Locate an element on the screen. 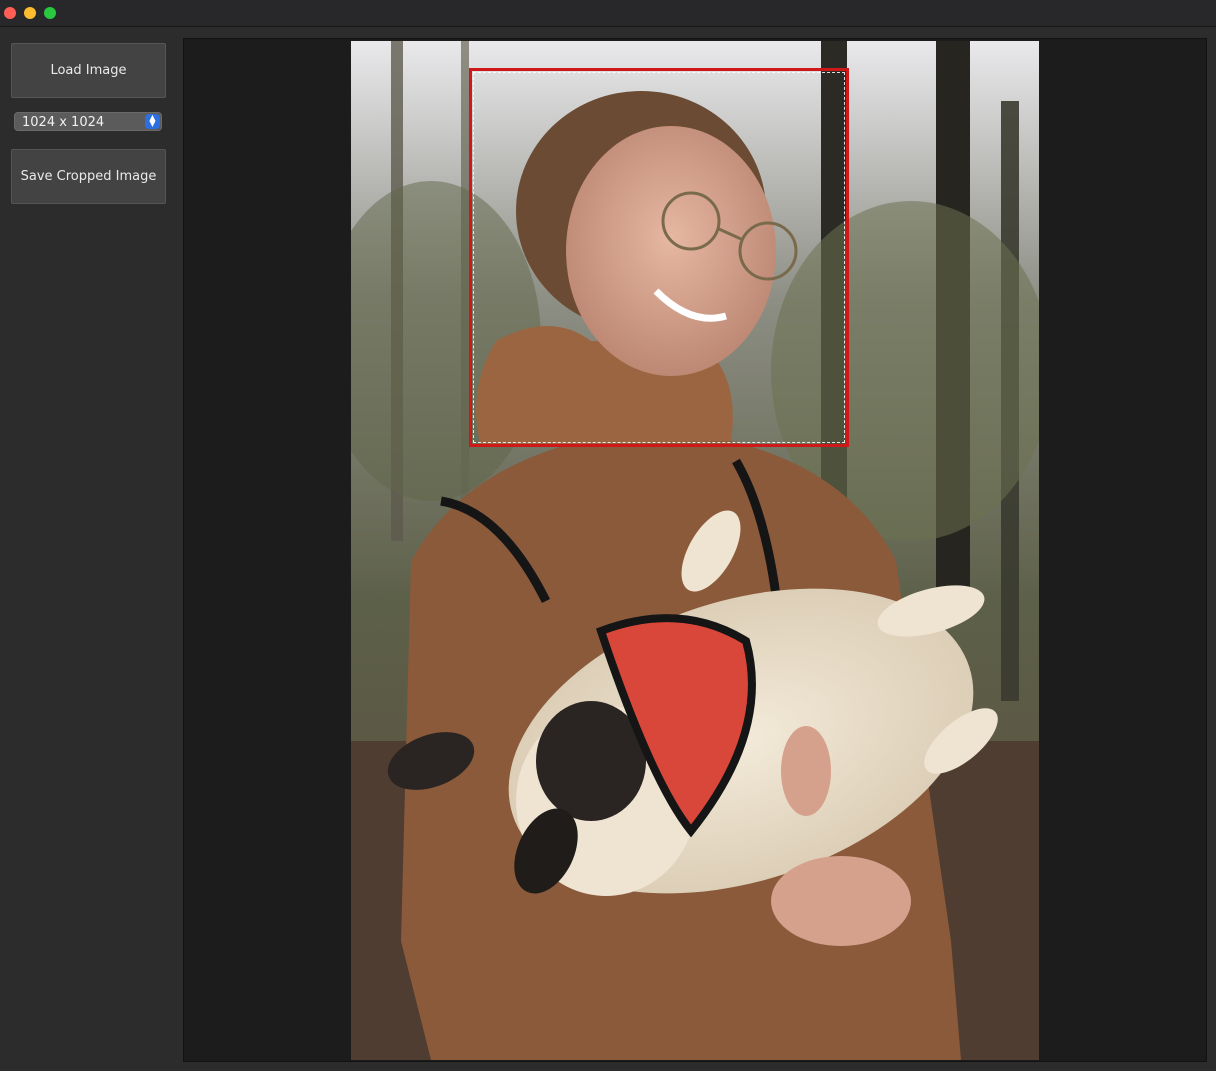 The image size is (1216, 1071). crop-rectangle is located at coordinates (659, 257).